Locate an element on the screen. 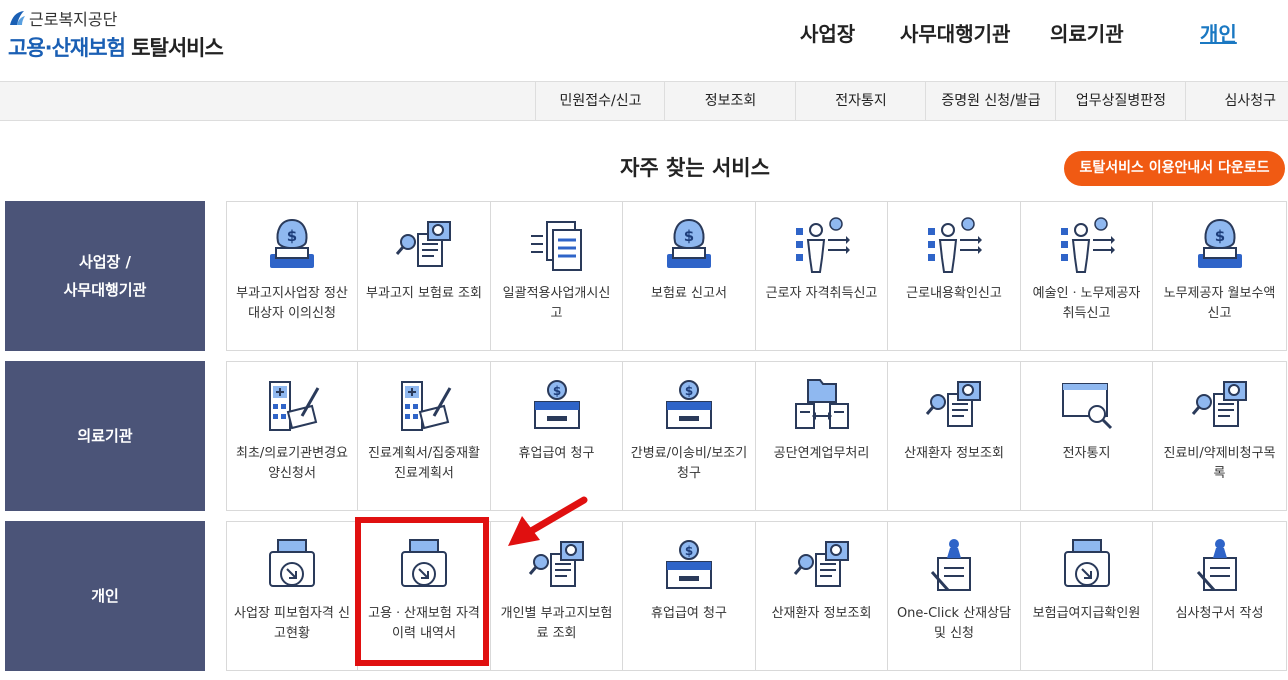 Image resolution: width=1288 pixels, height=680 pixels. row-label-line: 사업장 / is located at coordinates (105, 262).